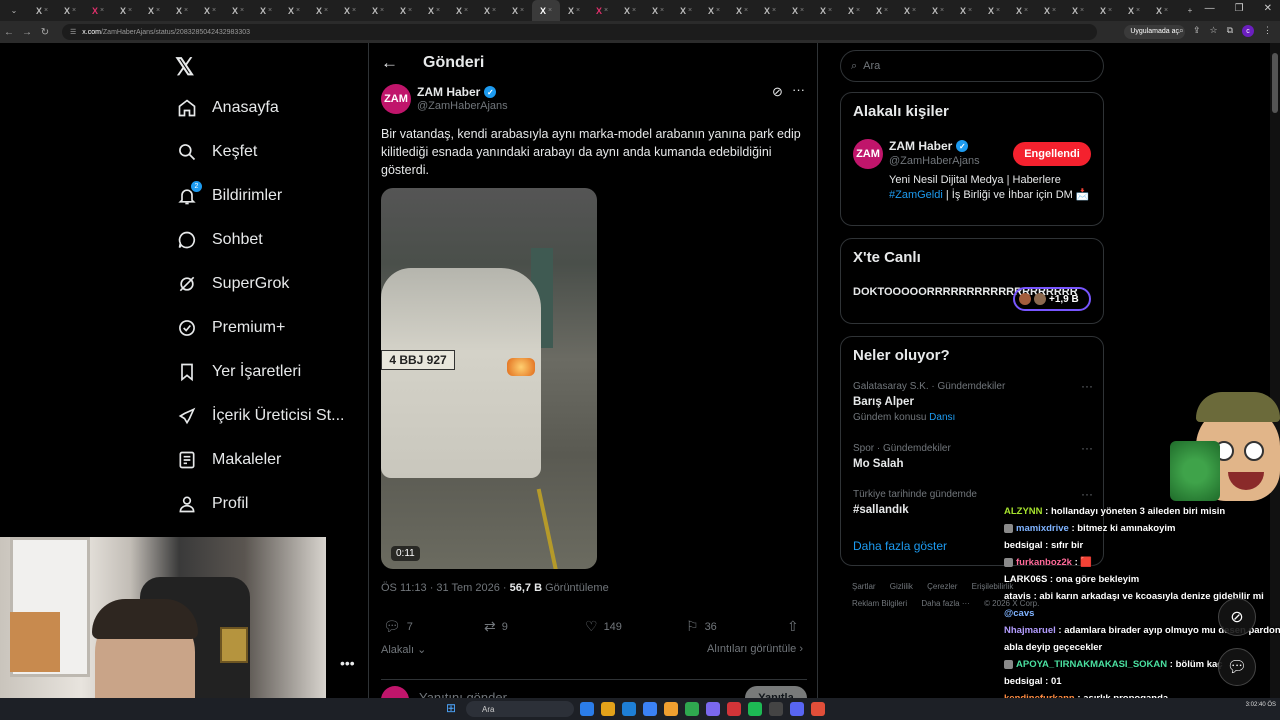 The width and height of the screenshot is (1280, 720). I want to click on footer-link: Şartlar, so click(864, 586).